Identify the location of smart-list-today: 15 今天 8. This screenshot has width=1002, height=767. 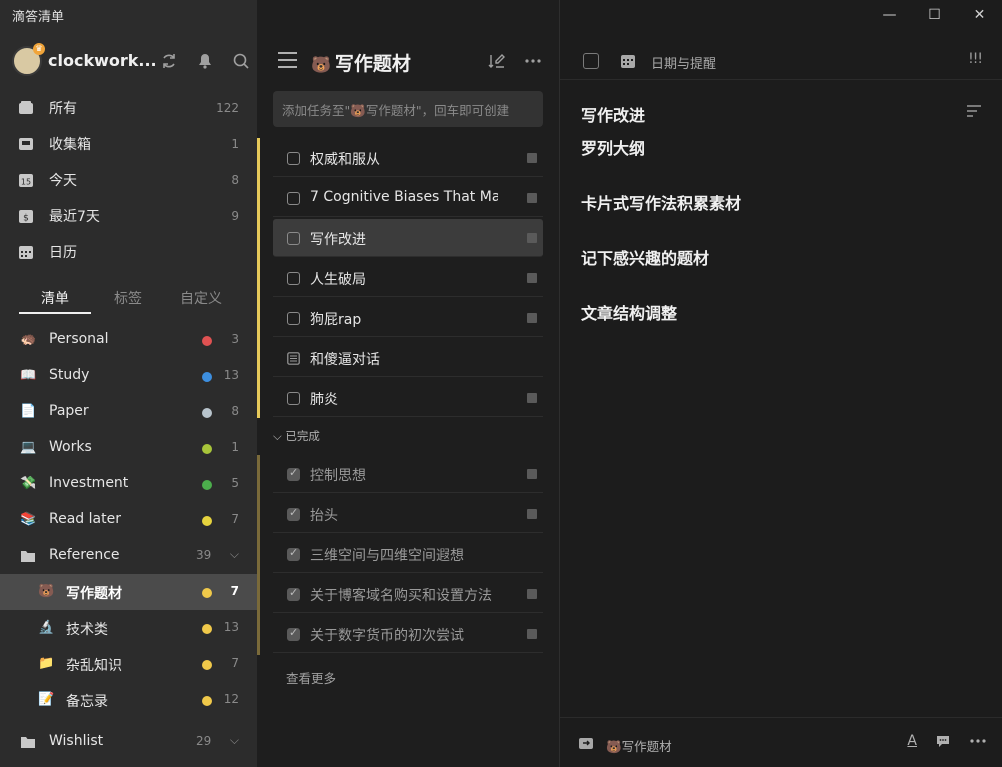
(128, 180).